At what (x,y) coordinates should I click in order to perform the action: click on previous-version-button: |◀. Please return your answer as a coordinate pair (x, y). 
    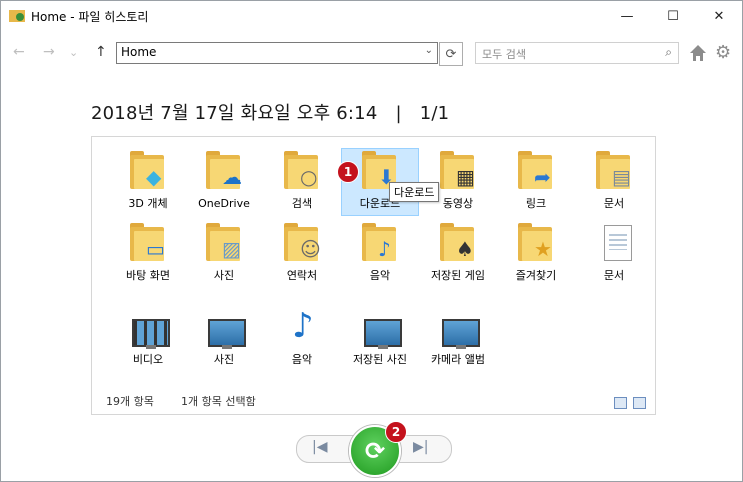
    Looking at the image, I should click on (319, 447).